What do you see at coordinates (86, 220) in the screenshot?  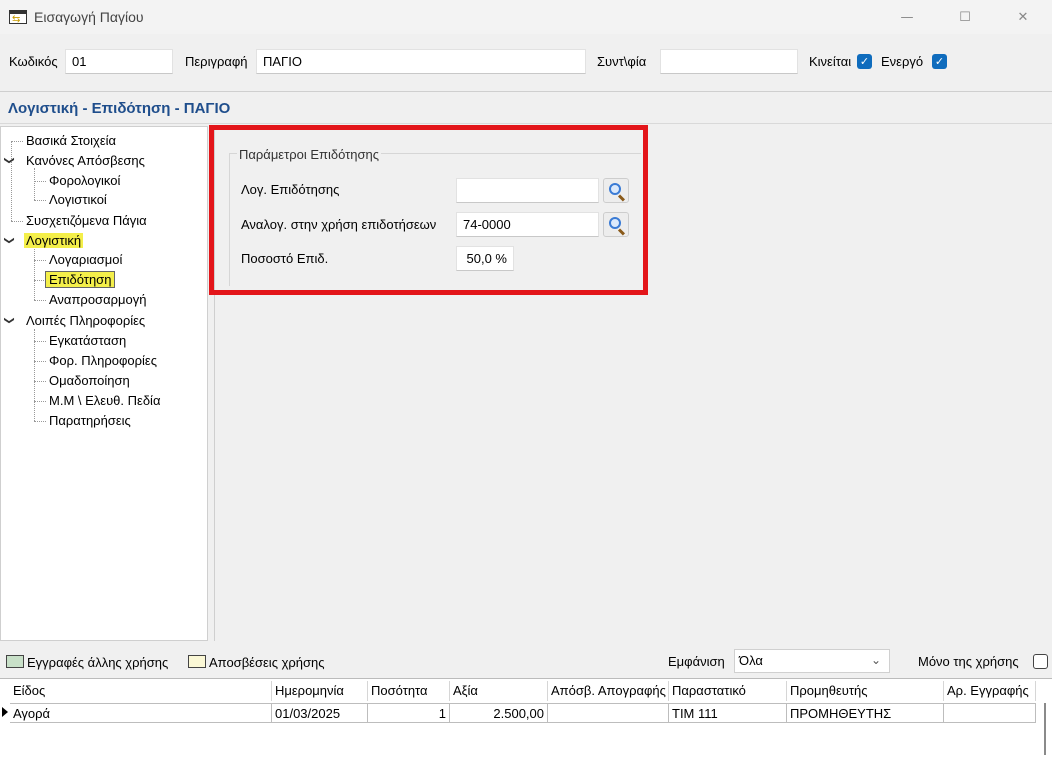 I see `tree-item-related: Συσχετιζόμενα Πάγια` at bounding box center [86, 220].